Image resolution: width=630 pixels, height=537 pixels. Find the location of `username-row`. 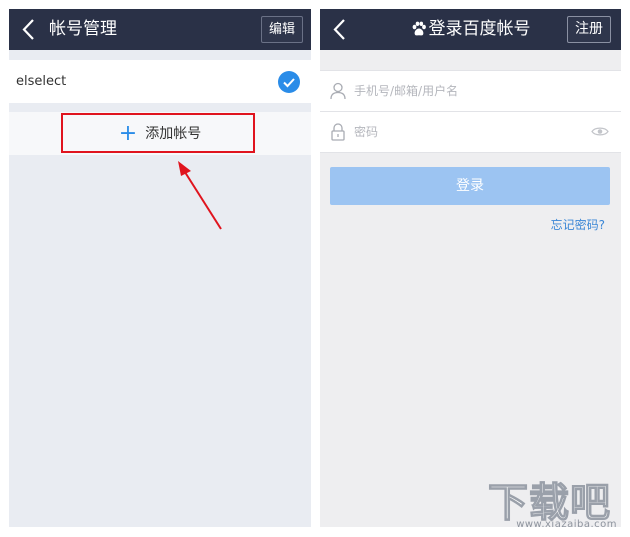

username-row is located at coordinates (470, 91).